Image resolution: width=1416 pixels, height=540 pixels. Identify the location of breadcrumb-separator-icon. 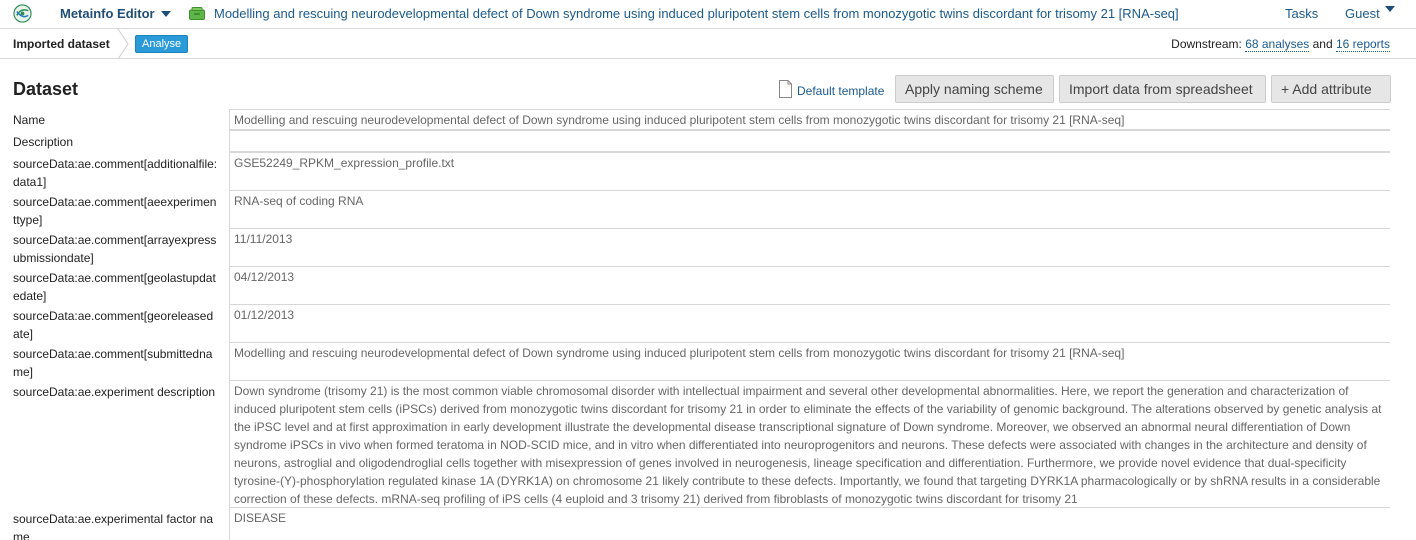
(123, 44).